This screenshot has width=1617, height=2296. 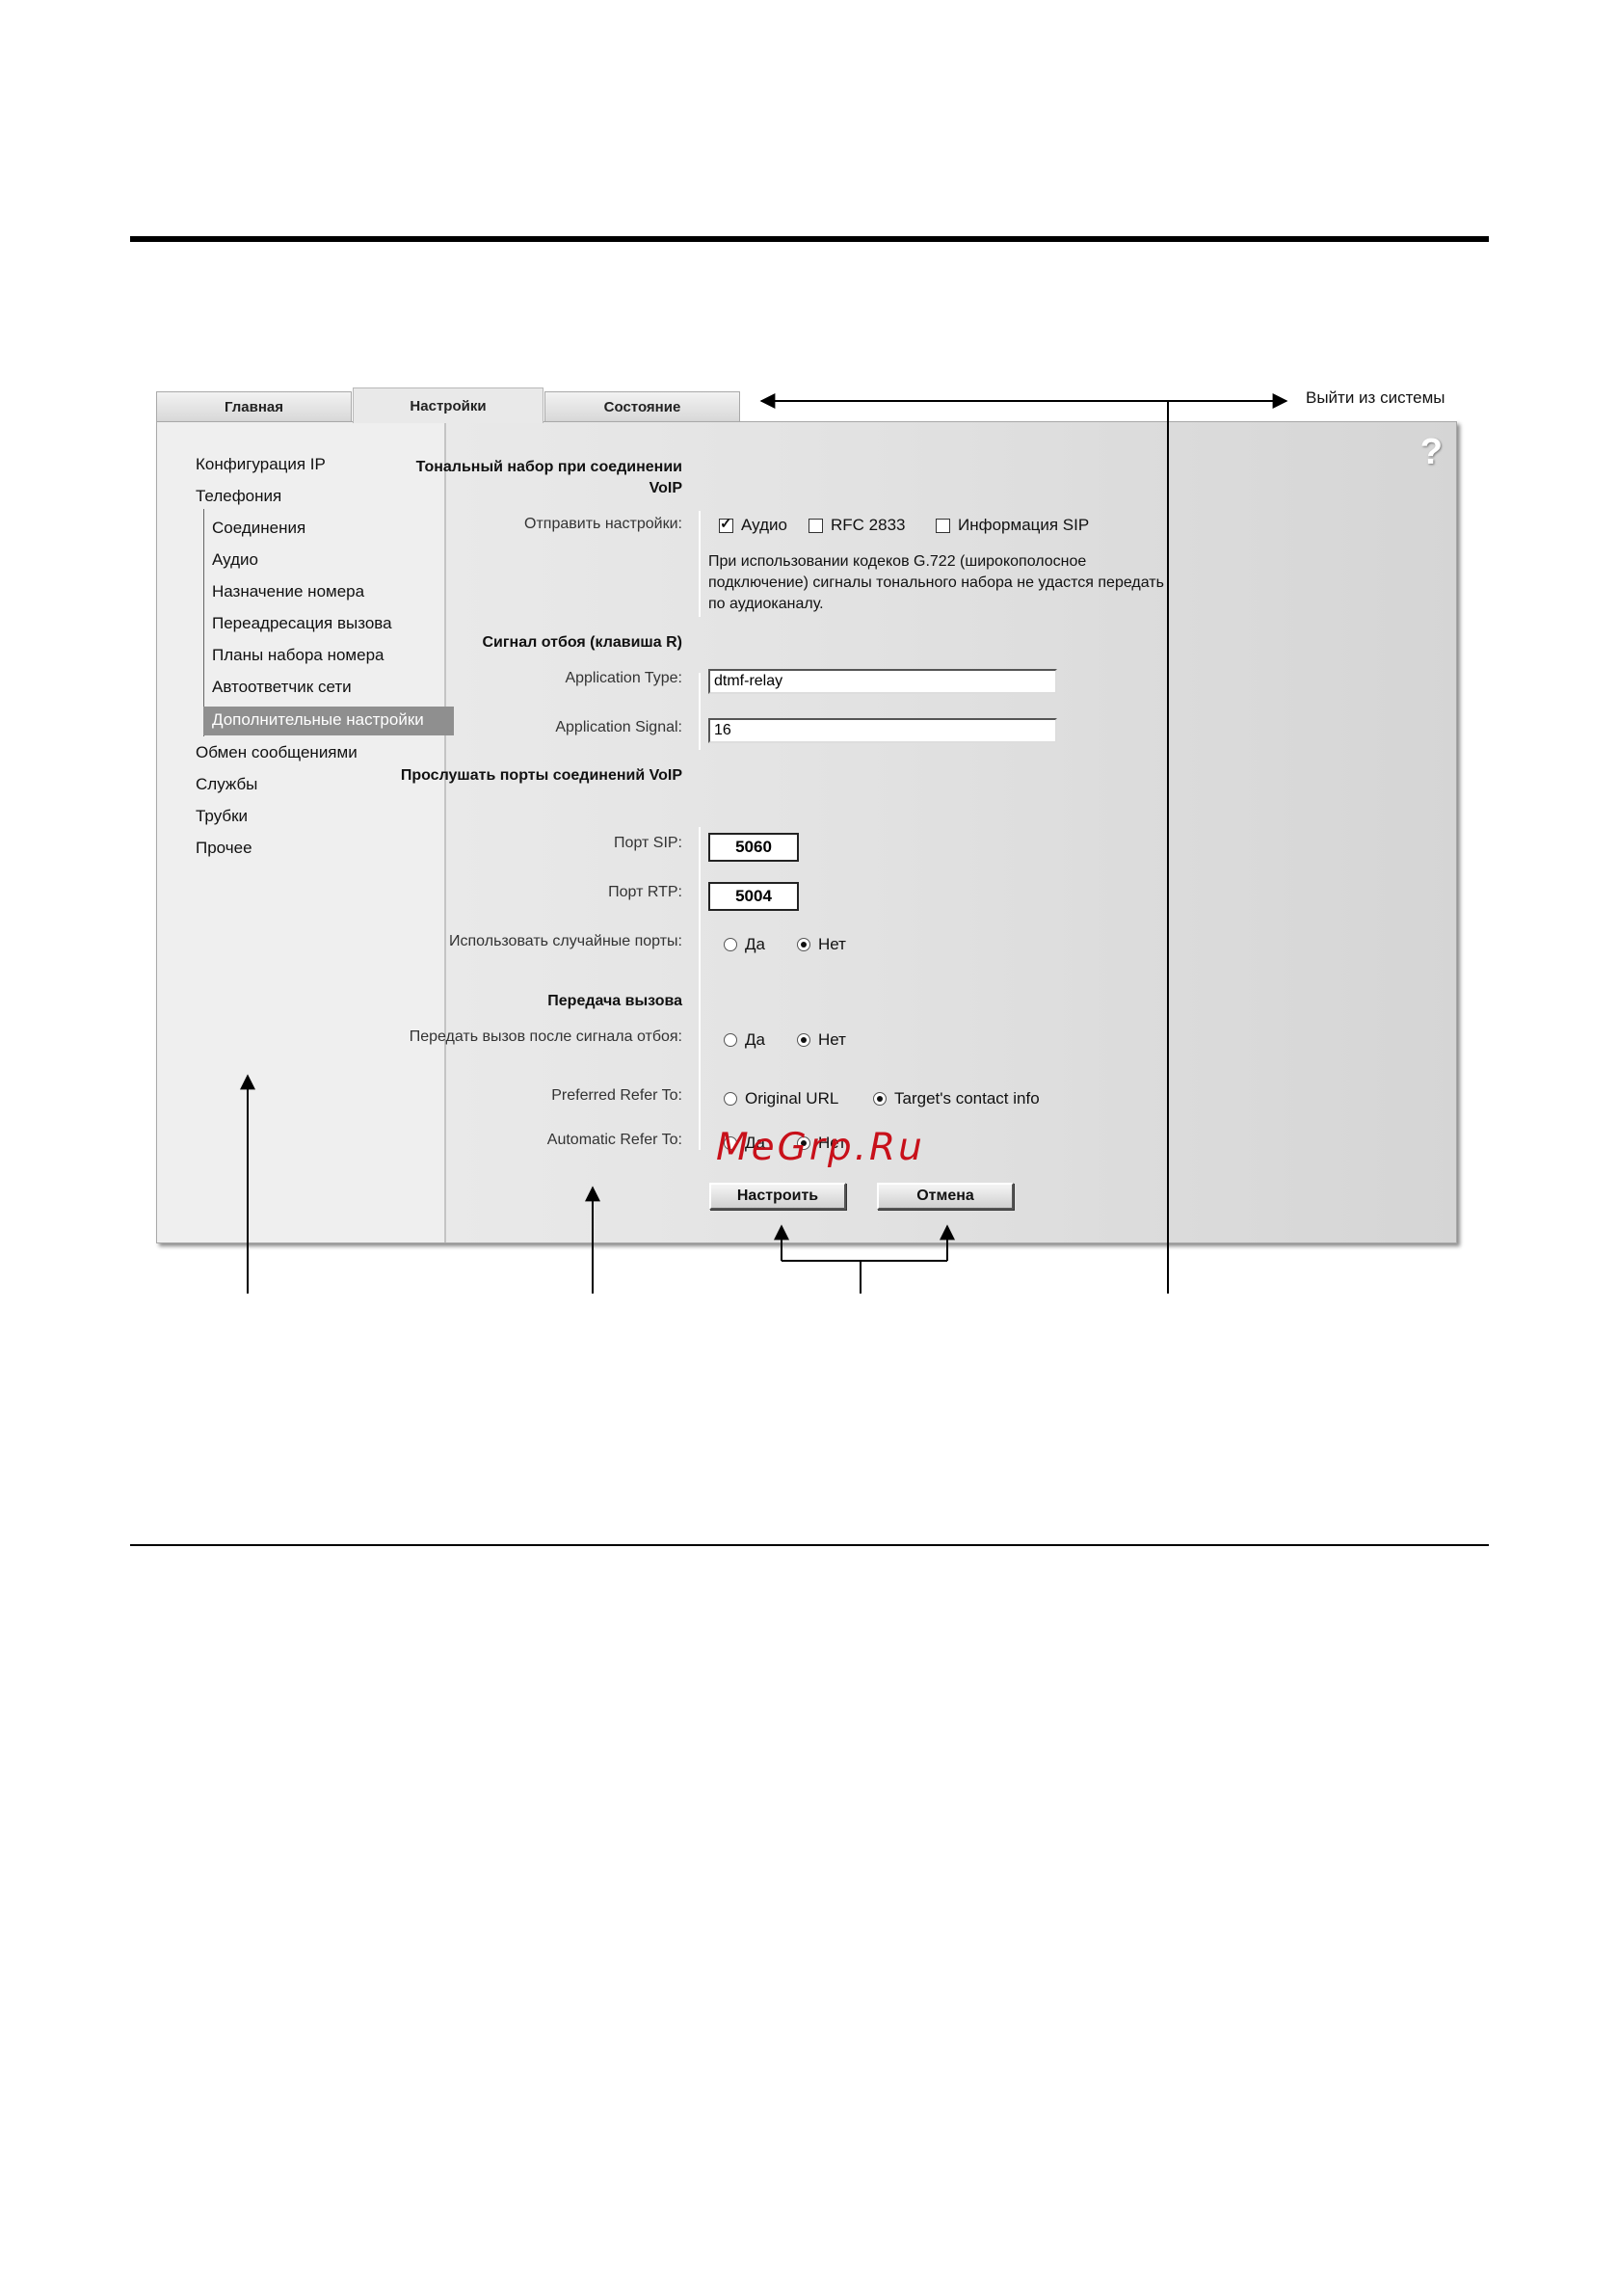 What do you see at coordinates (810, 1545) in the screenshot?
I see `bottom-rule` at bounding box center [810, 1545].